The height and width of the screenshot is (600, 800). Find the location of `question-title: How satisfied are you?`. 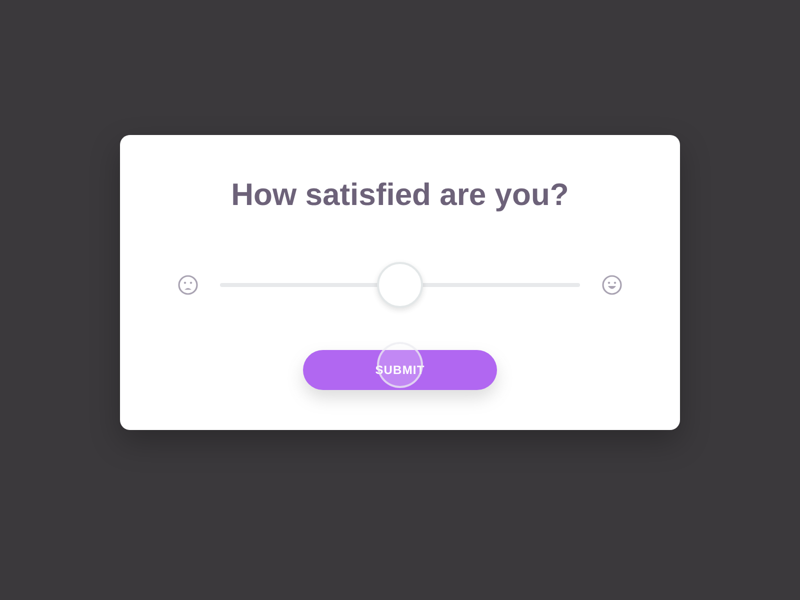

question-title: How satisfied are you? is located at coordinates (400, 195).